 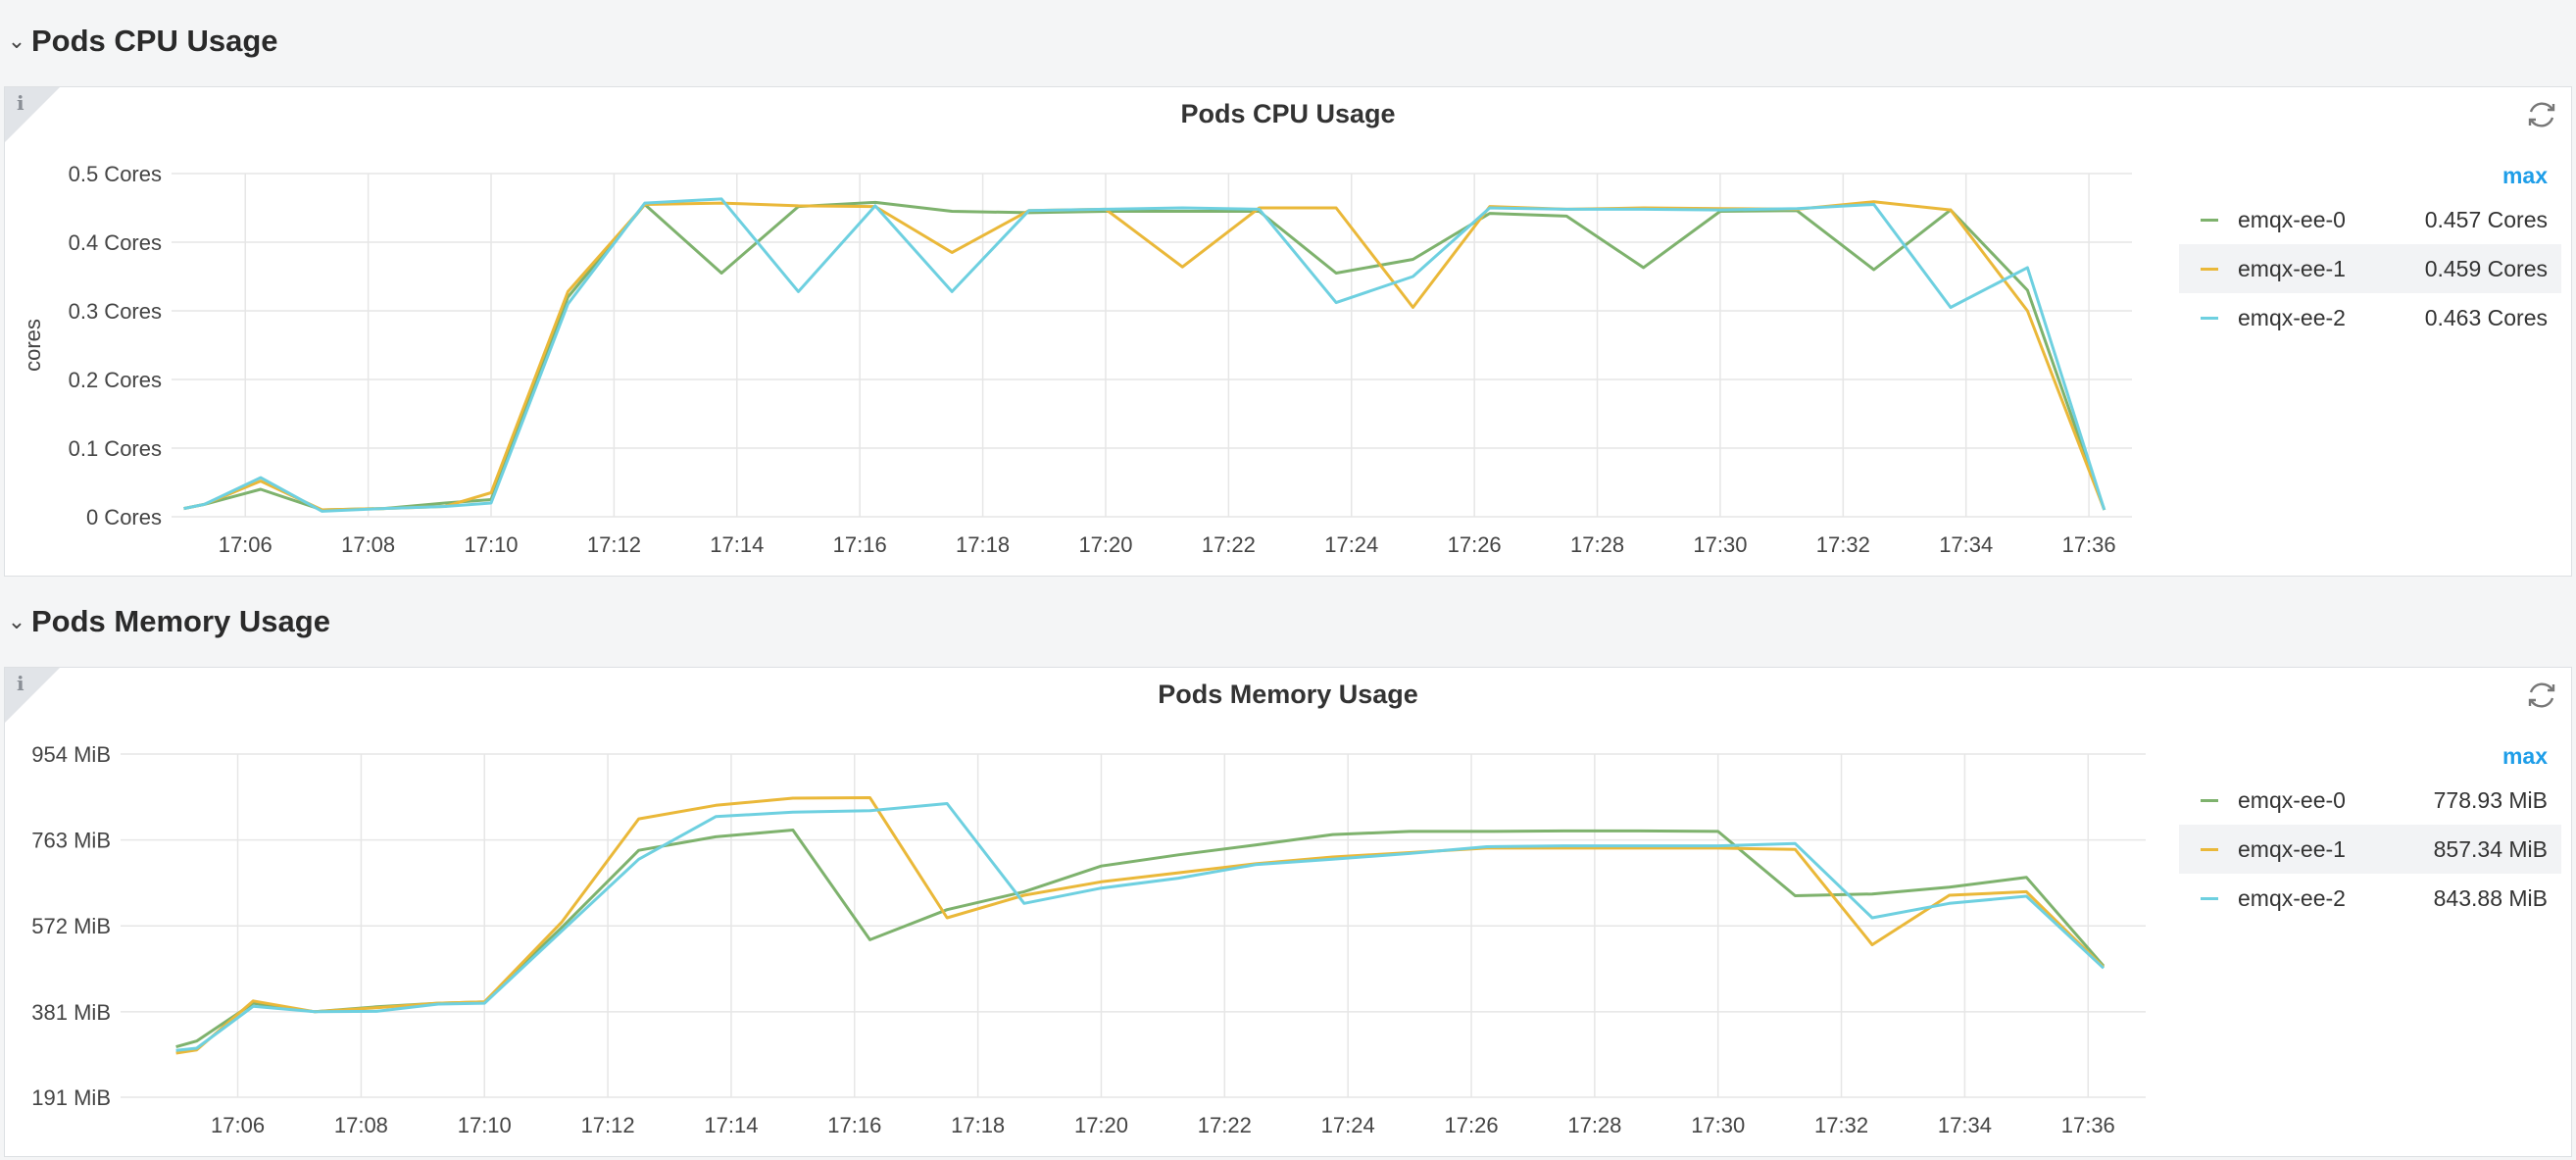 What do you see at coordinates (71, 1098) in the screenshot?
I see `y-tick-label: 191 MiB` at bounding box center [71, 1098].